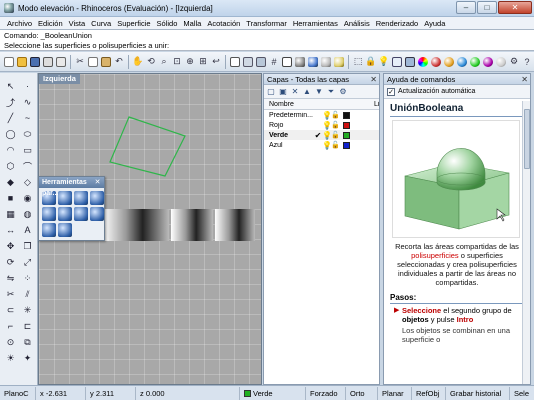 The height and width of the screenshot is (400, 534). I want to click on save-icon, so click(35, 62).